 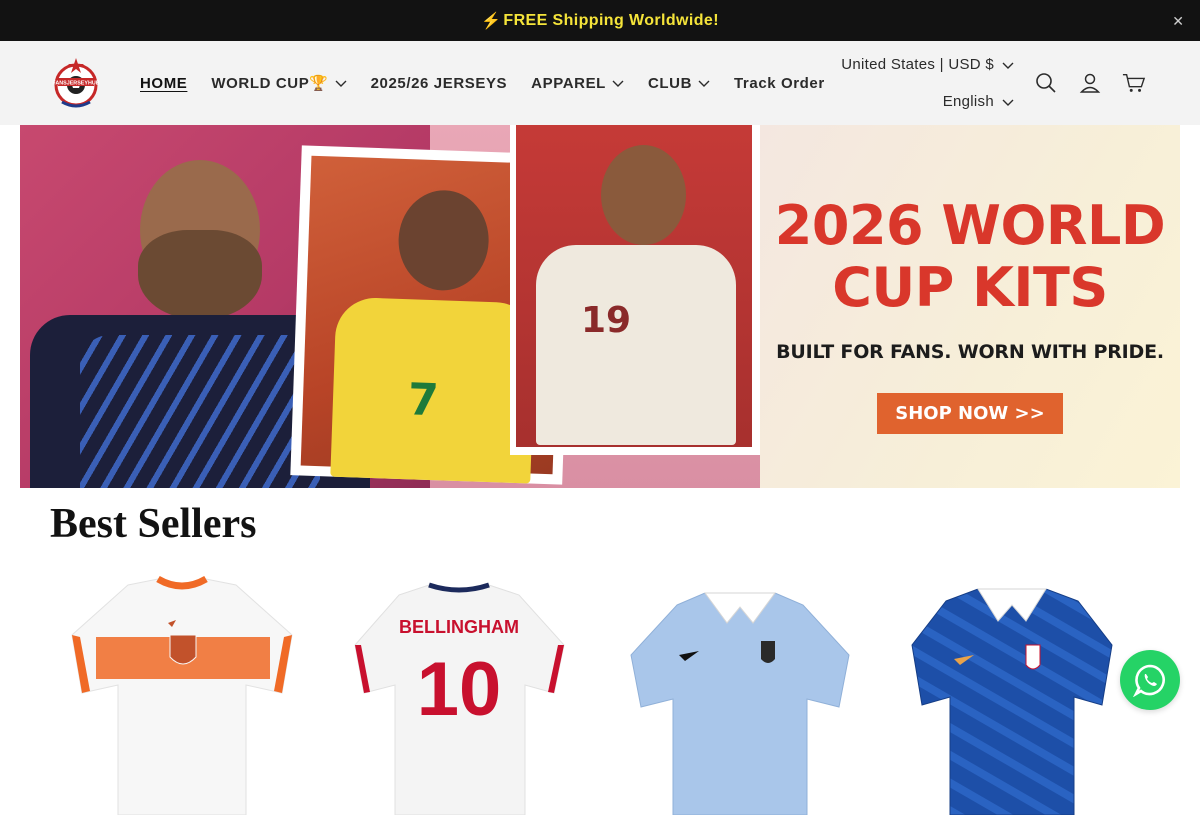 I want to click on nav-2025-26-jerseys: 2025/26 JERSEYS, so click(x=439, y=83).